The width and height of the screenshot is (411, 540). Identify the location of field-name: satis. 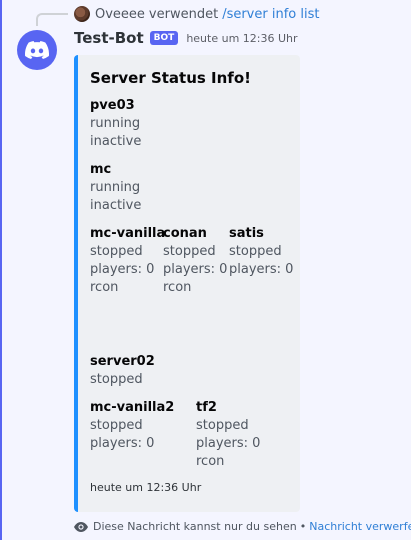
(246, 233).